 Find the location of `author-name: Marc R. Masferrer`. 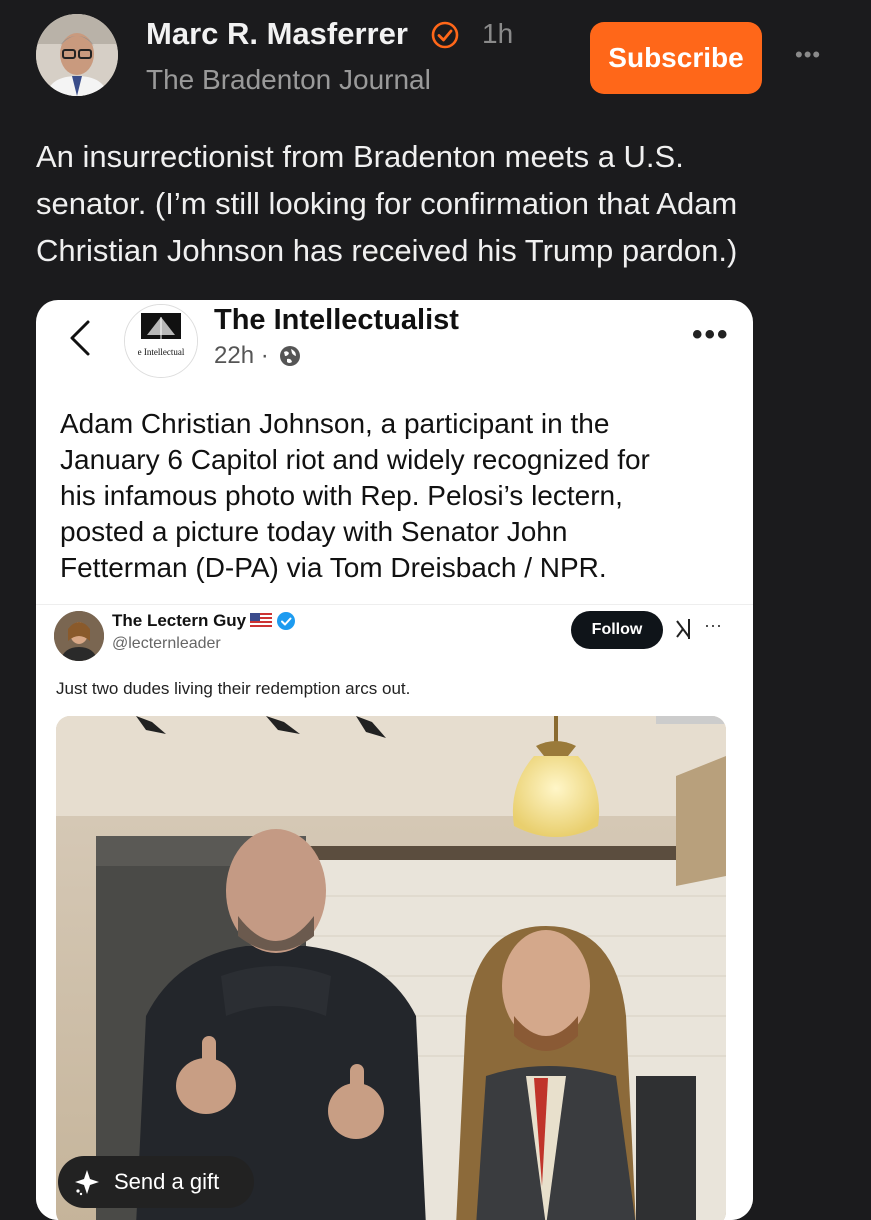

author-name: Marc R. Masferrer is located at coordinates (277, 34).